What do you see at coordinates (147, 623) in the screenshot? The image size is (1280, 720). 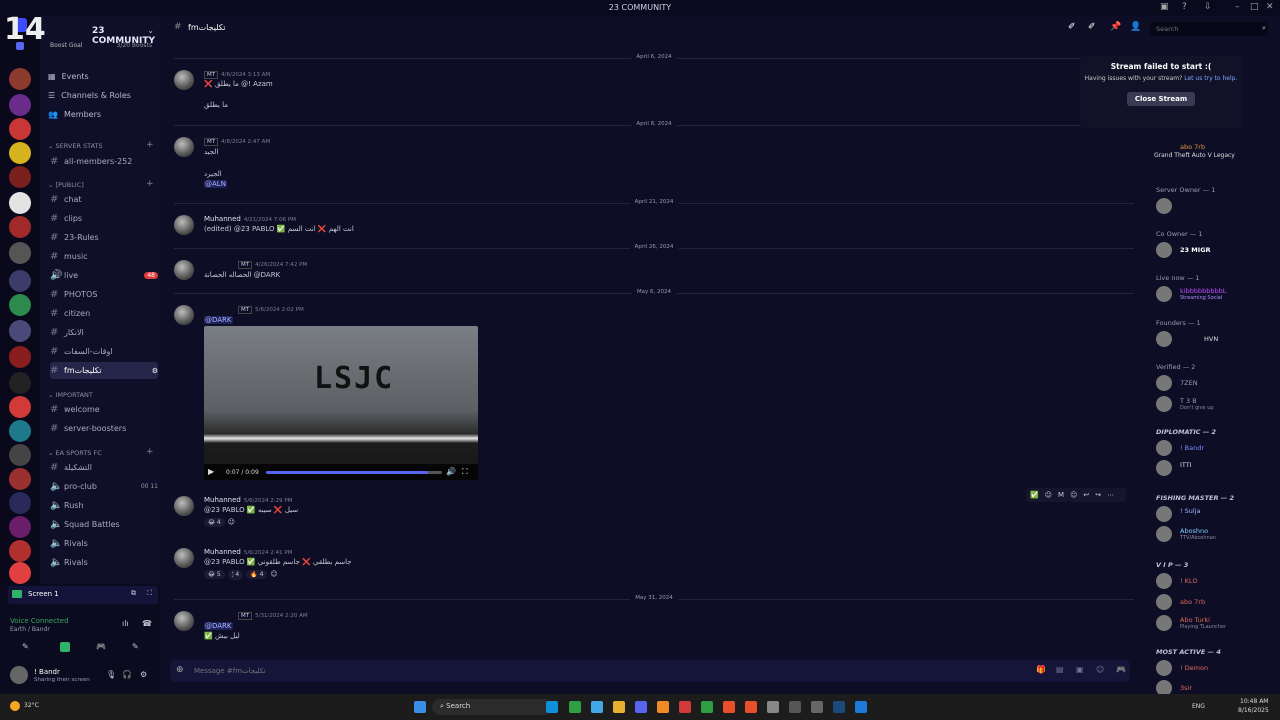 I see `disconnect-icon: ☎` at bounding box center [147, 623].